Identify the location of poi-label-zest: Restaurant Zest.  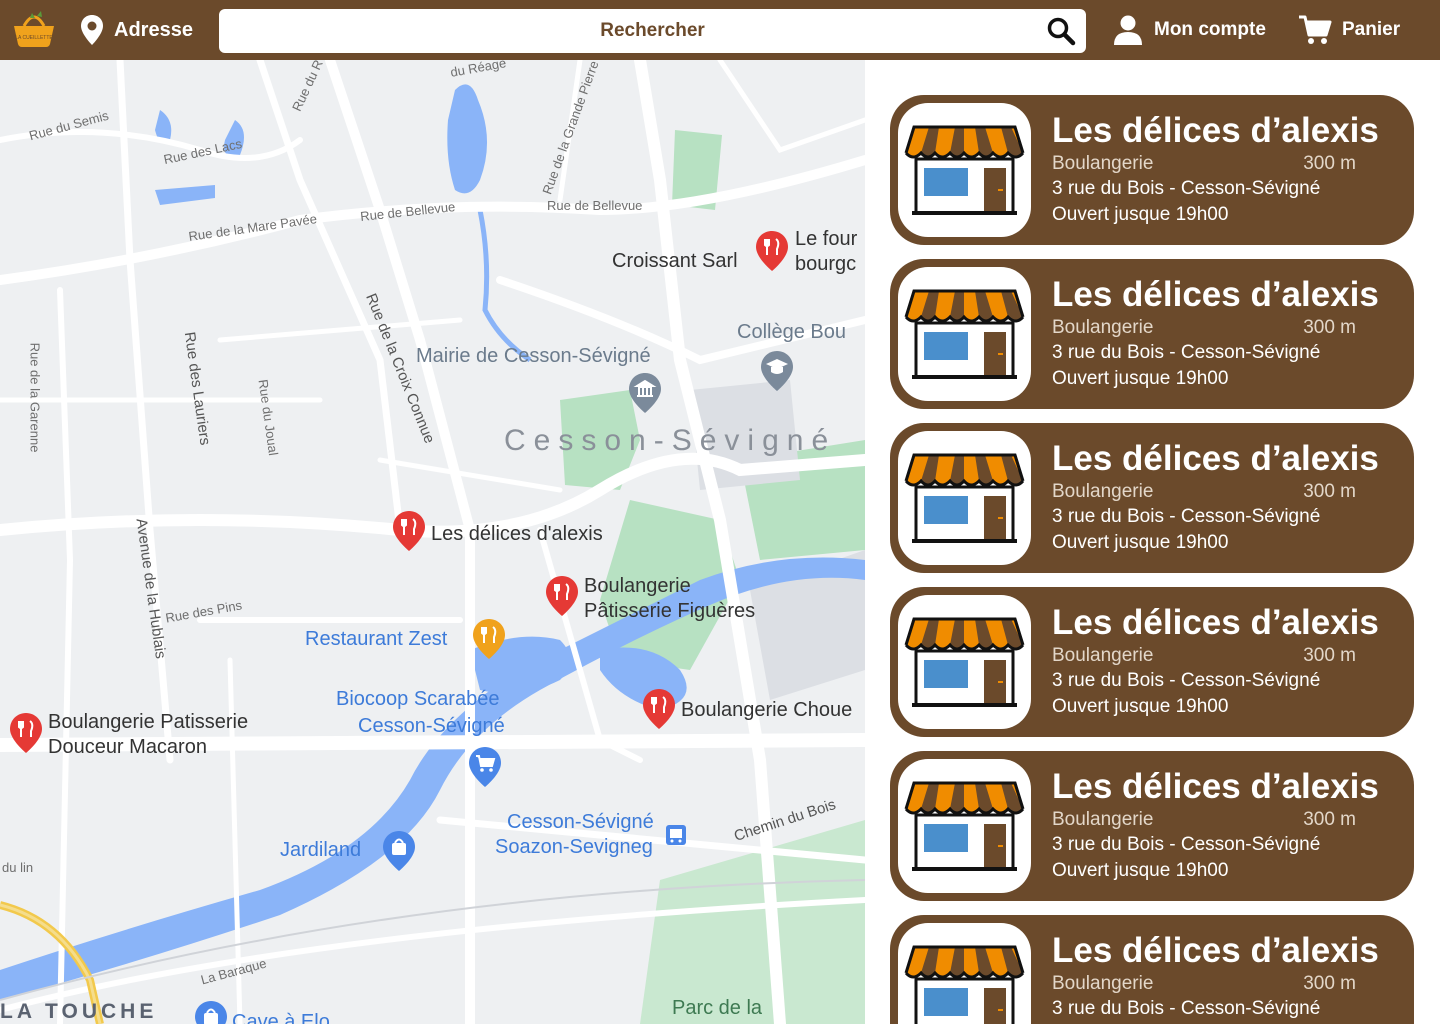
(376, 639).